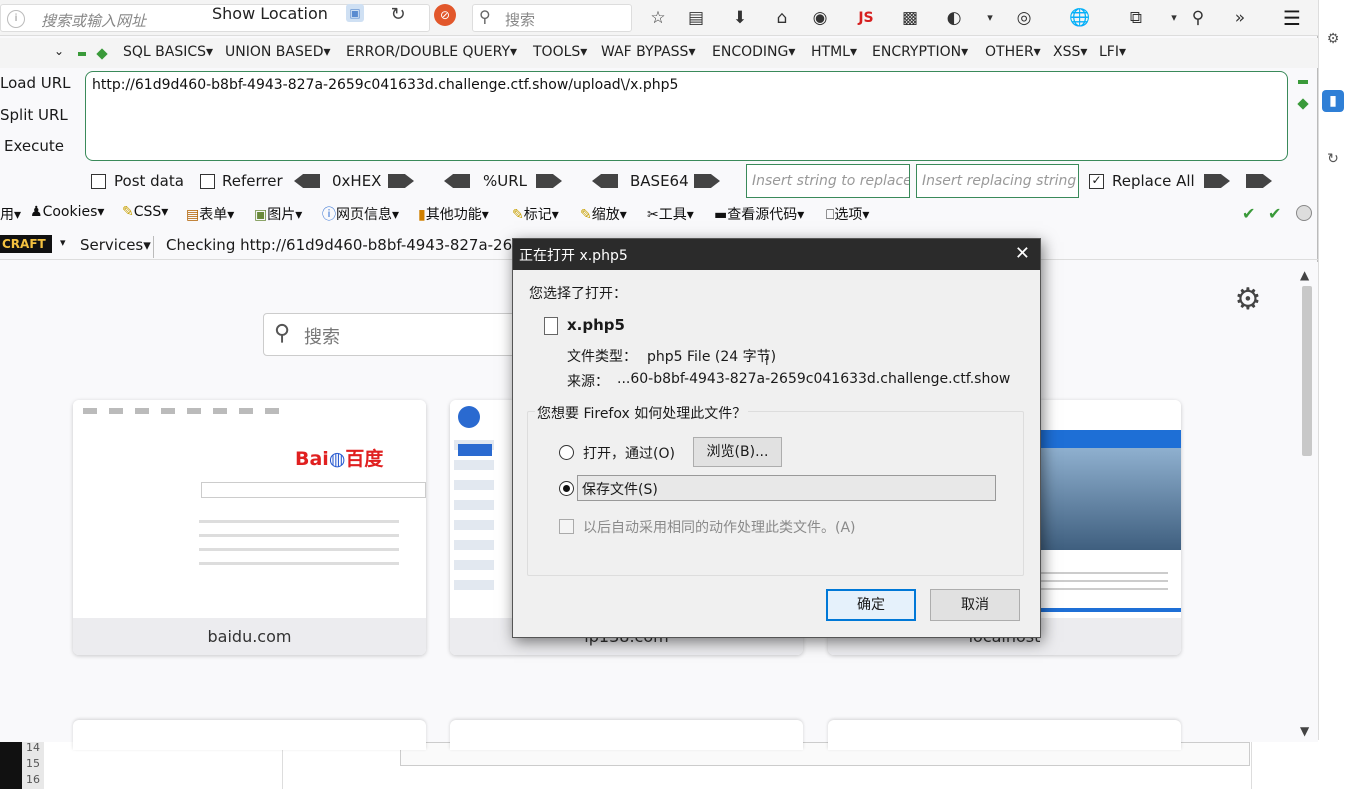 This screenshot has width=1356, height=789. Describe the element at coordinates (278, 52) in the screenshot. I see `menu-union-based: UNION BASED▾` at that location.